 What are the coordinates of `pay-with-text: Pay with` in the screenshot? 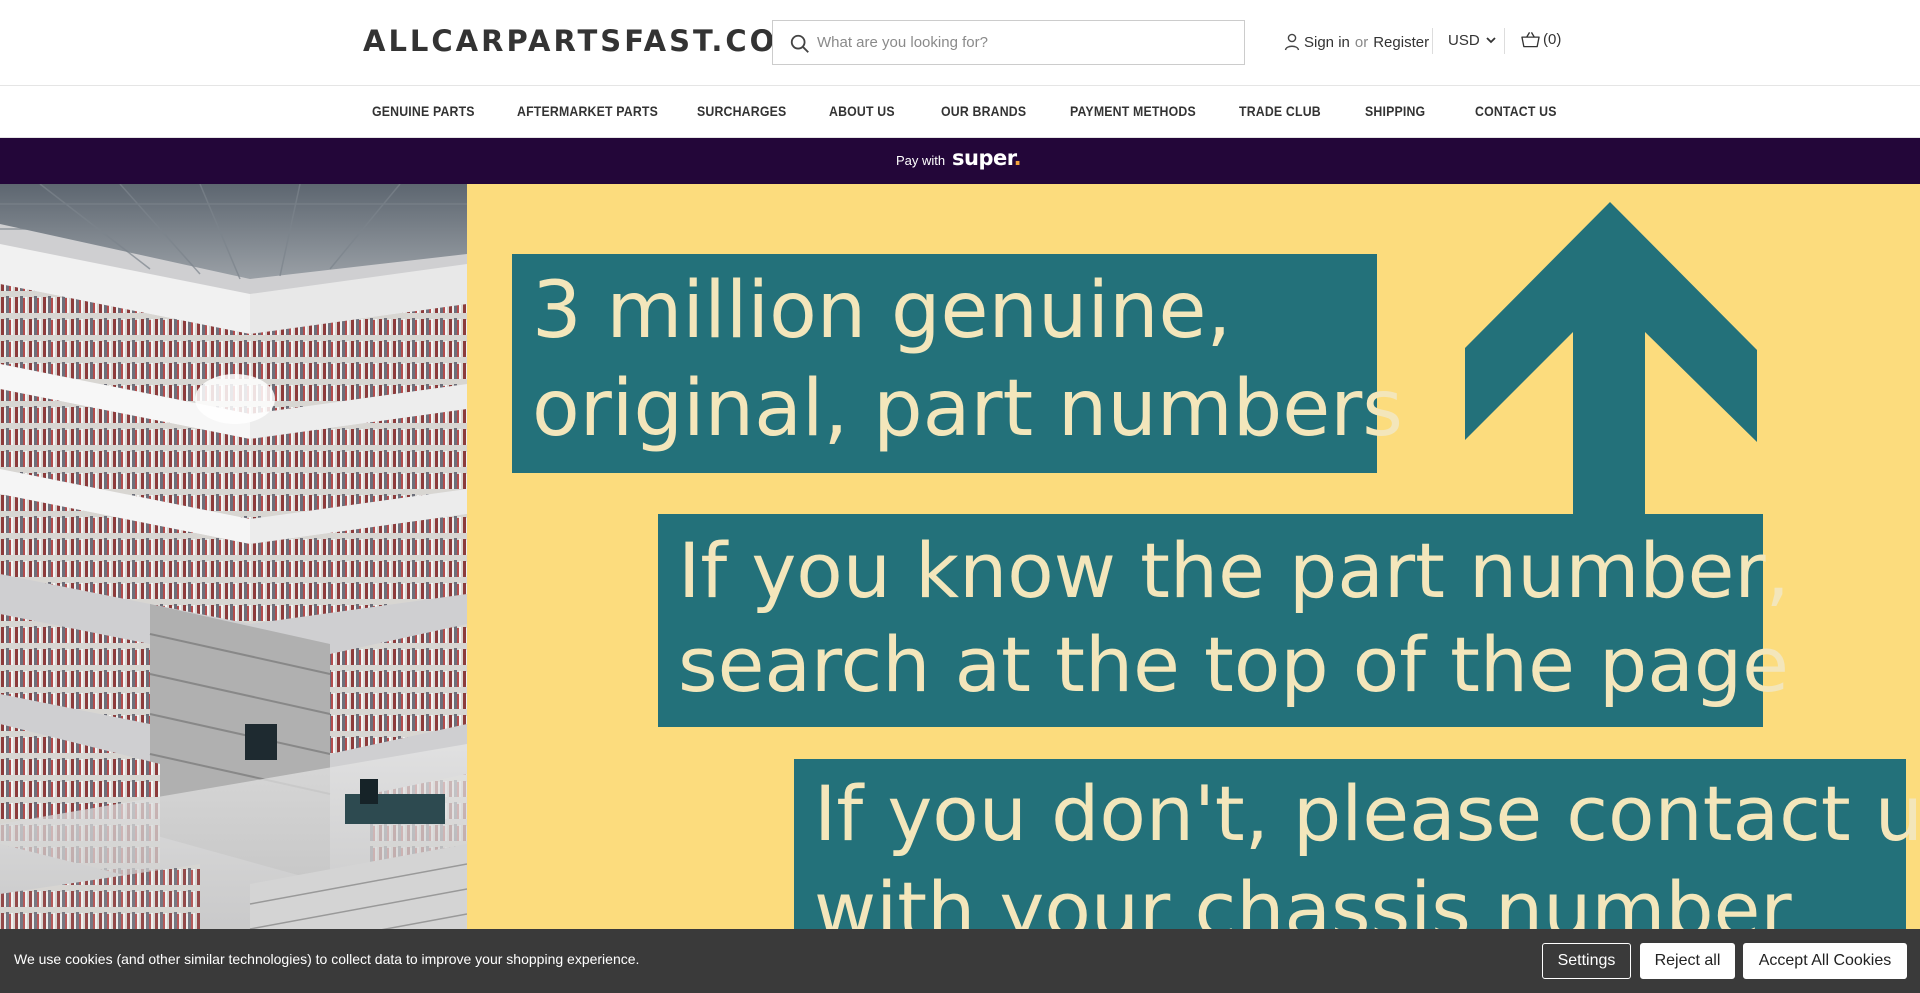 It's located at (921, 160).